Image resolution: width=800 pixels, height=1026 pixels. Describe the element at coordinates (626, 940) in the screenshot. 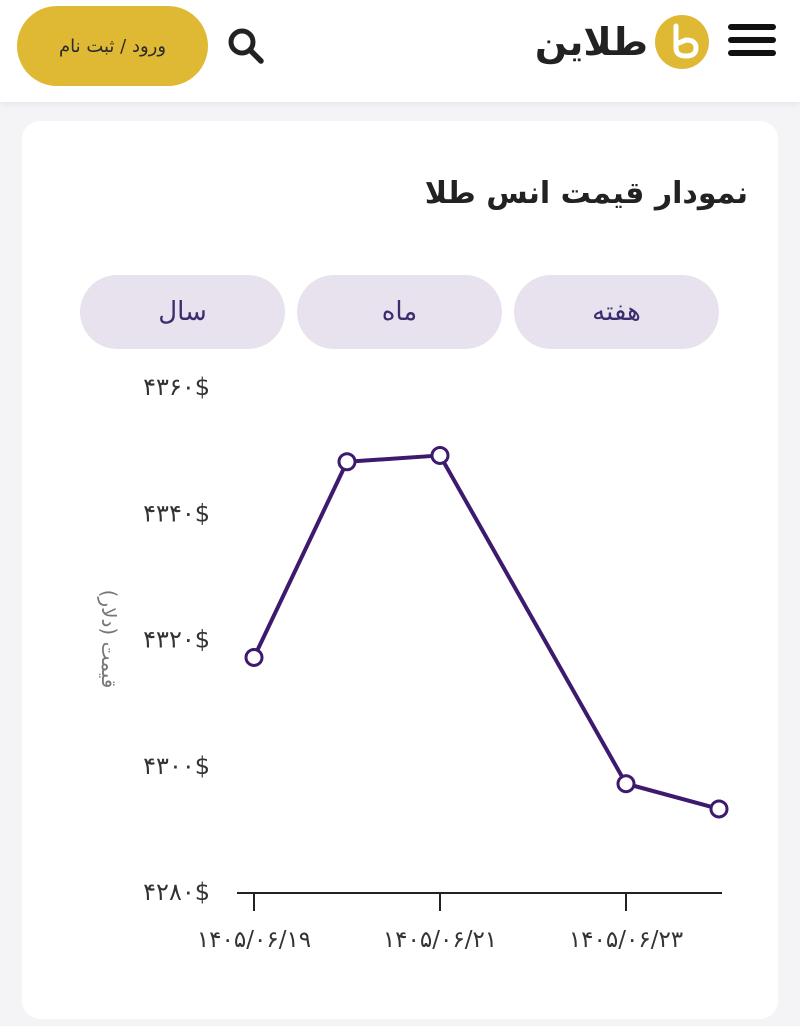

I see `x-tick-label: ۱۴۰۵/۰۶/۲۳` at that location.